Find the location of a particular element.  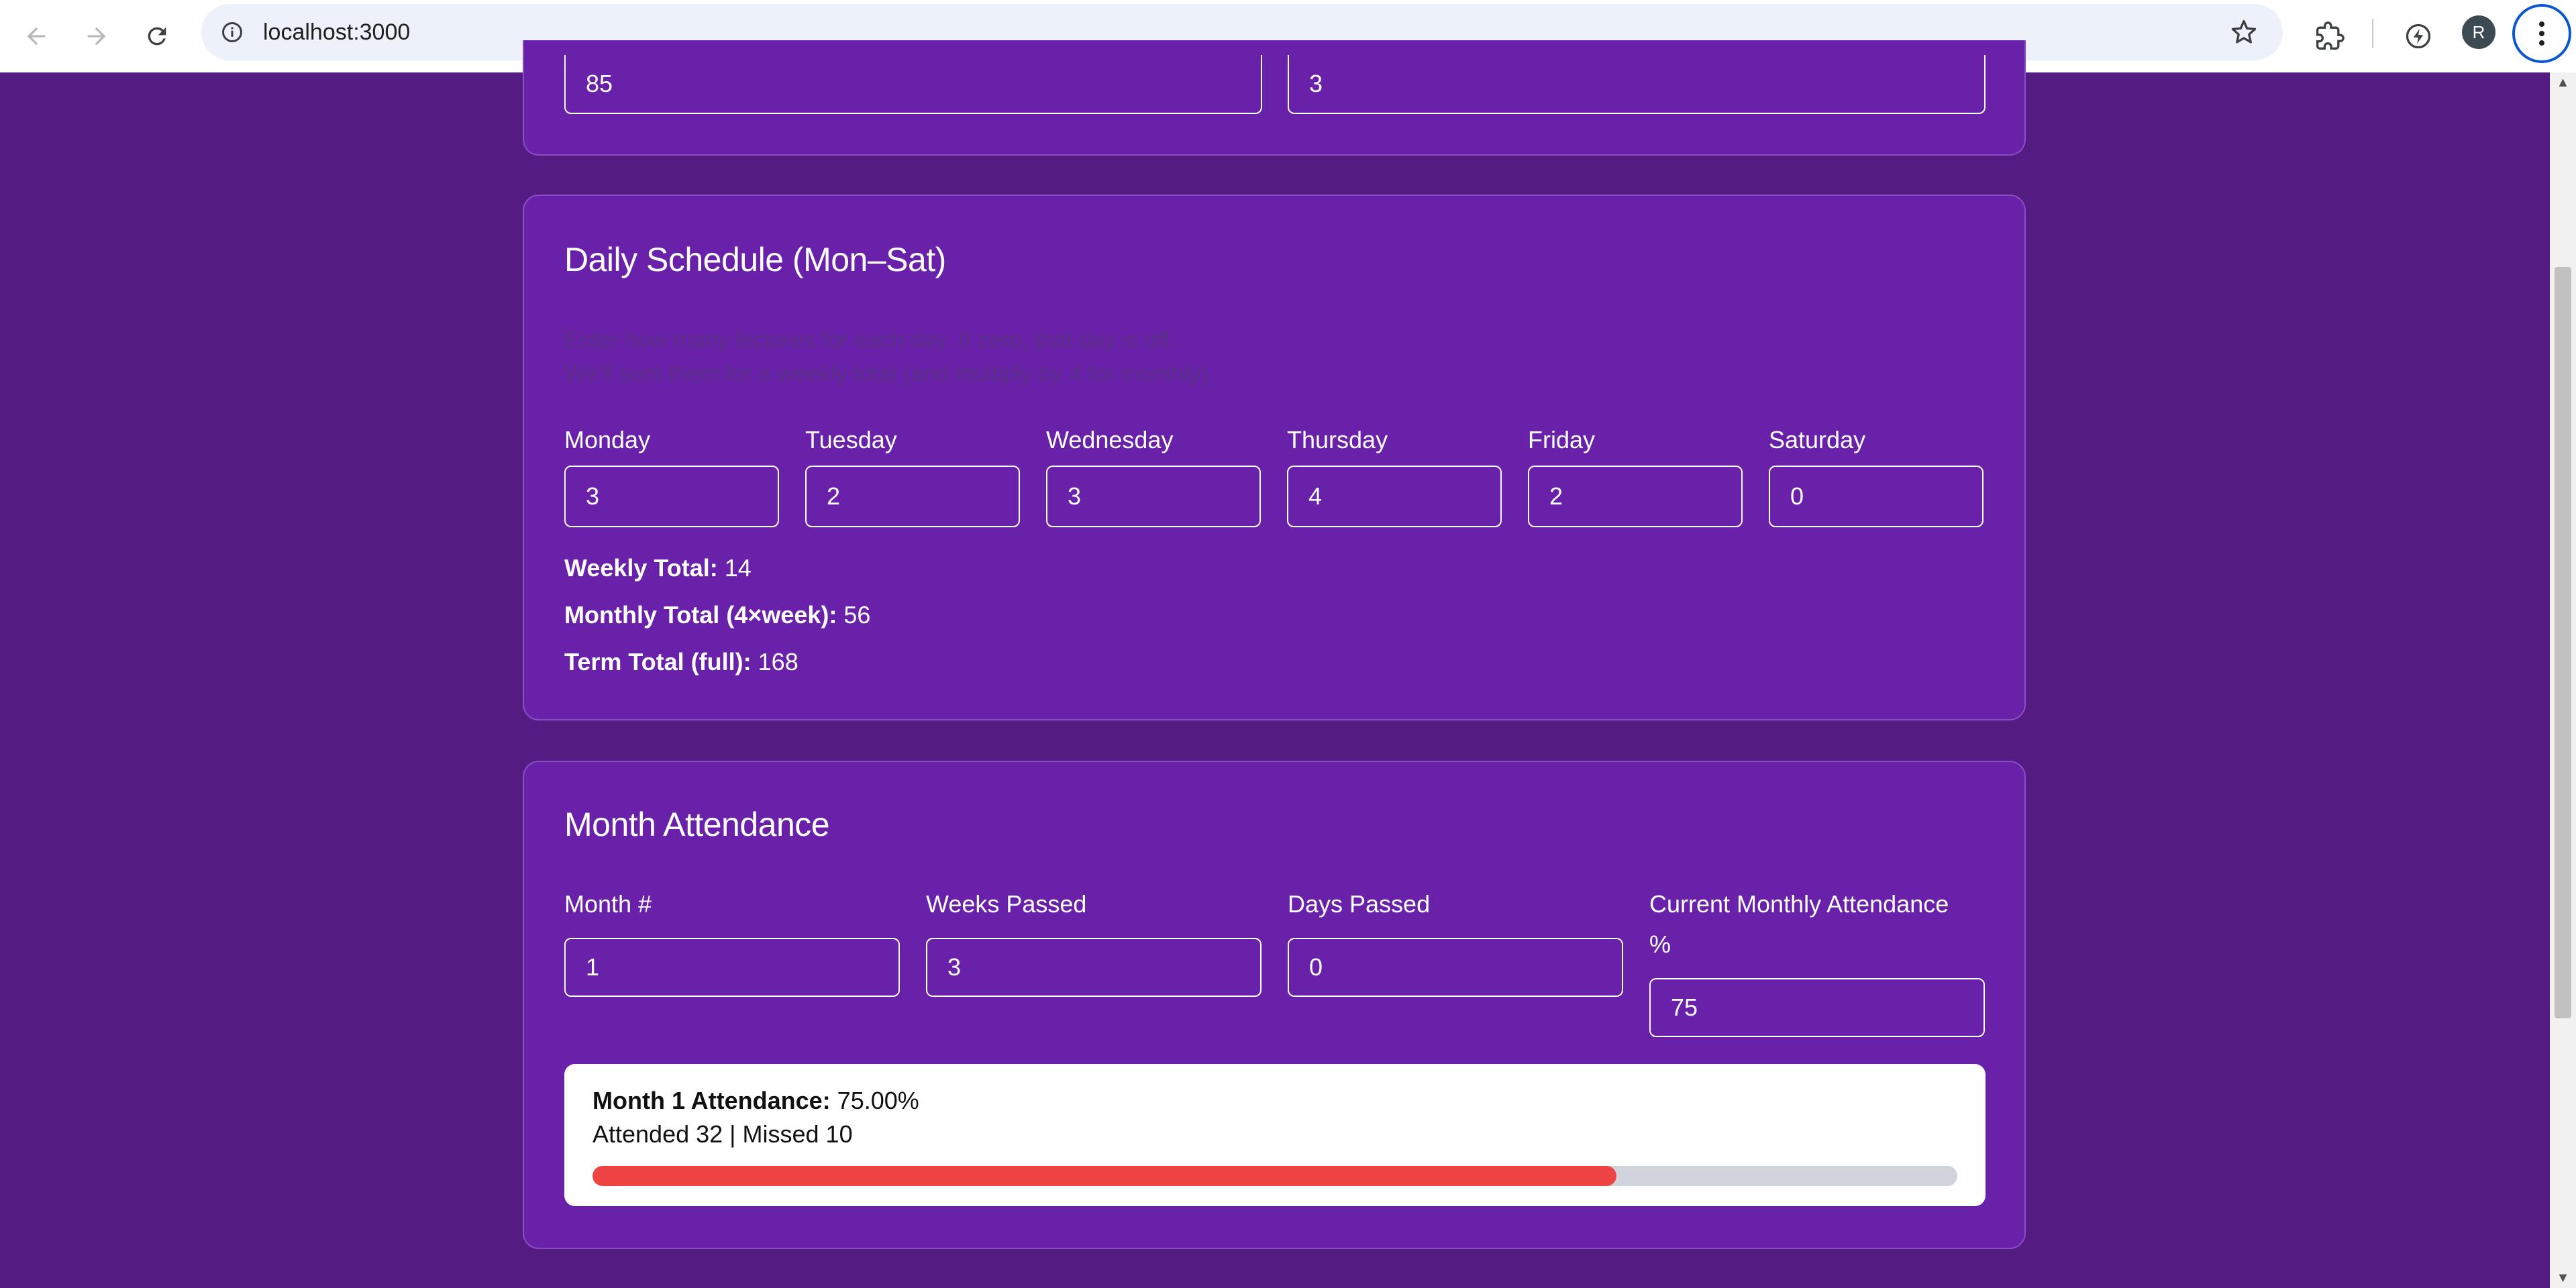

day-label-friday: Friday is located at coordinates (1562, 439).